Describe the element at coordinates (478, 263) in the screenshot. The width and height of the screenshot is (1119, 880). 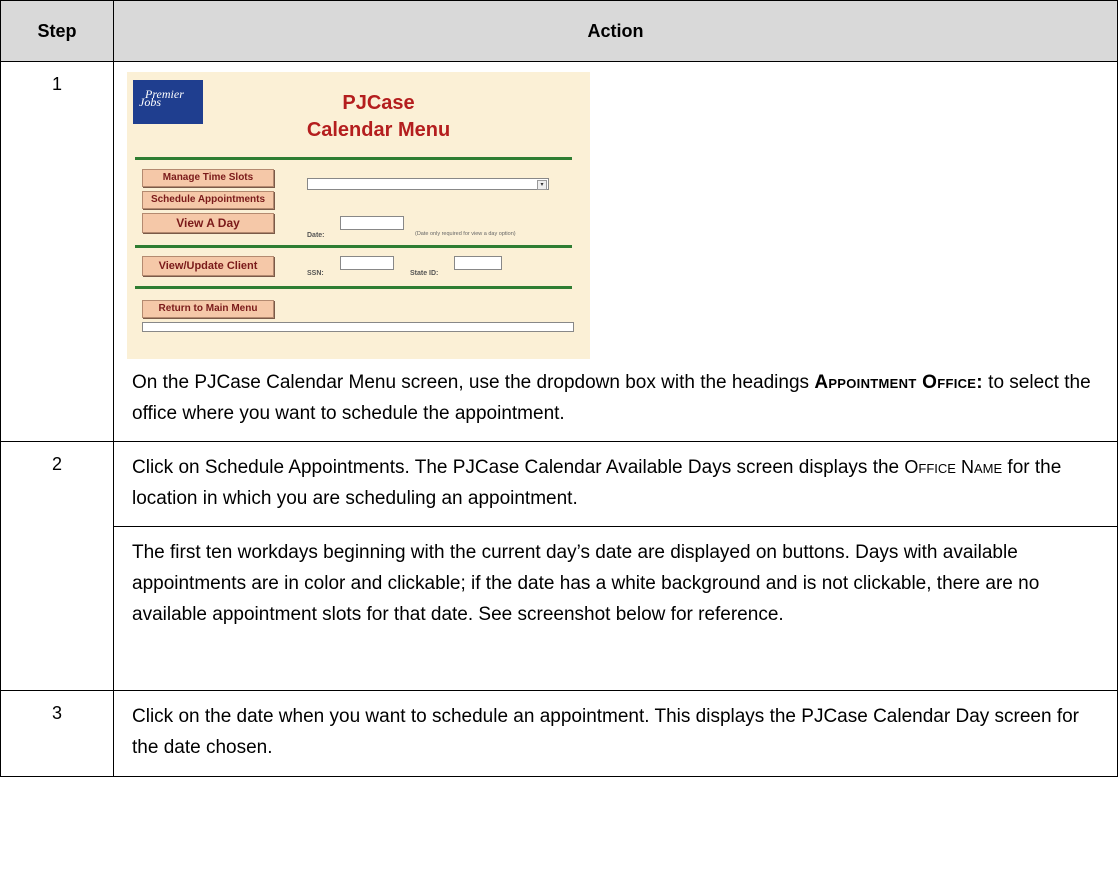
I see `state-id-input` at that location.